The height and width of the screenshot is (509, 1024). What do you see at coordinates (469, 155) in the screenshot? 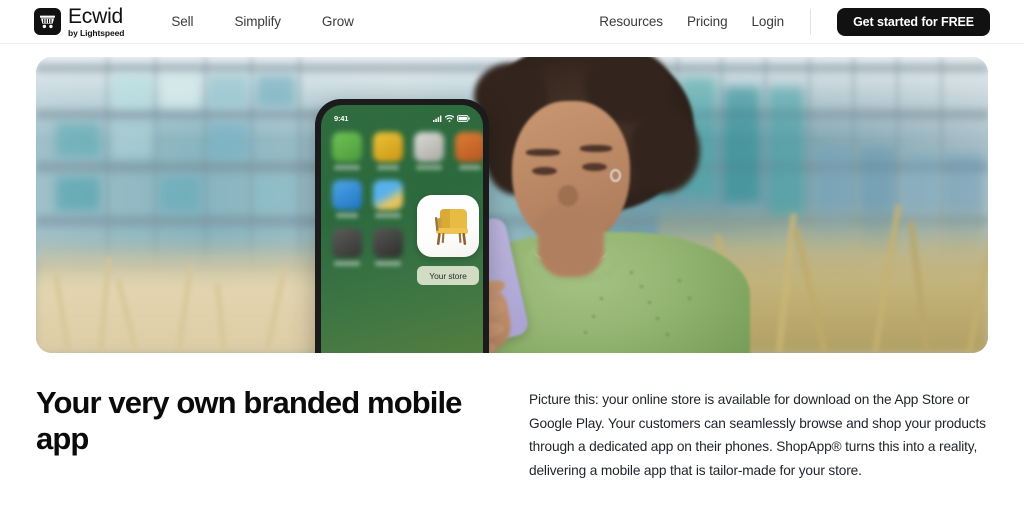
I see `app-icon-orange` at bounding box center [469, 155].